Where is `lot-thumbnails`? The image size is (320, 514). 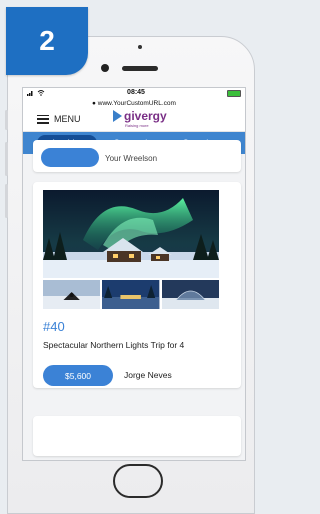 lot-thumbnails is located at coordinates (131, 294).